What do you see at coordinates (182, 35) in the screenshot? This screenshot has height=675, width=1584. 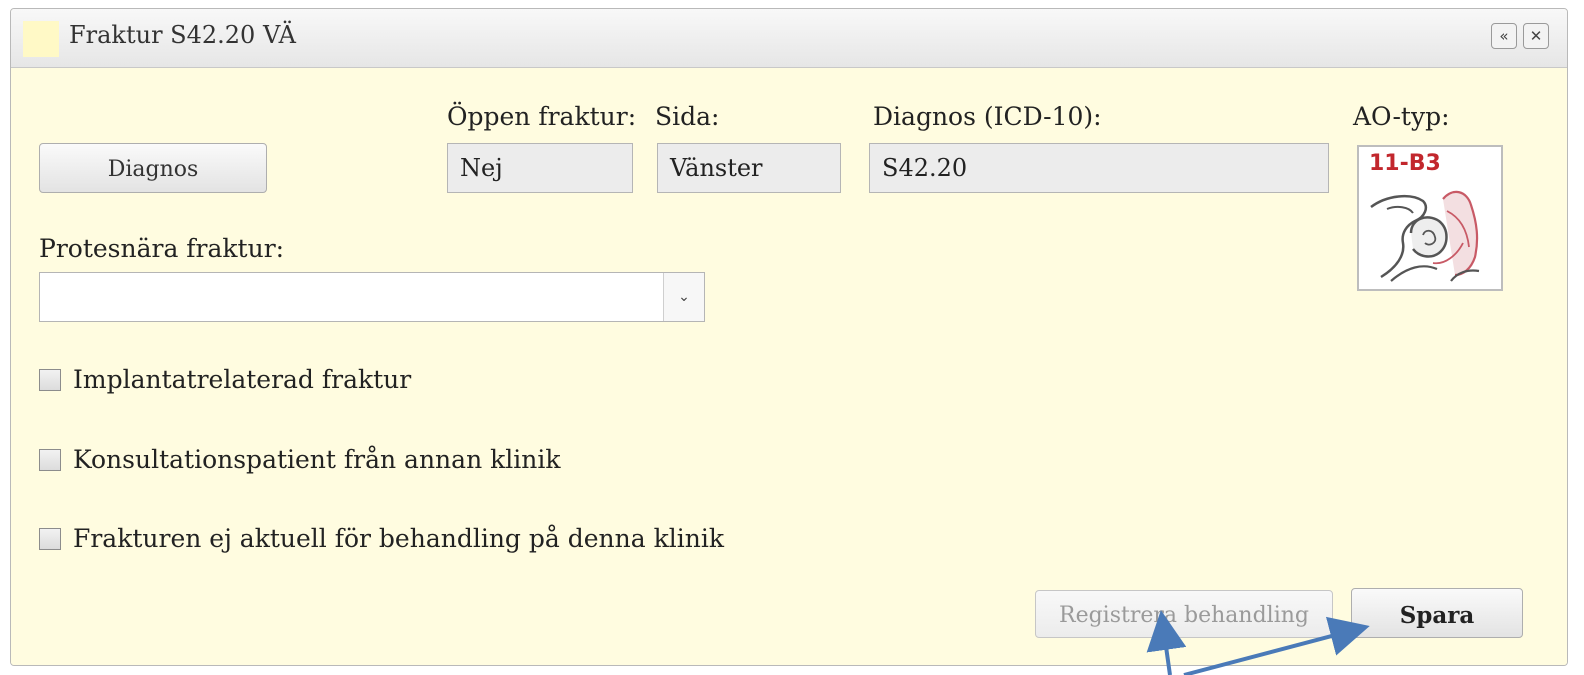 I see `dialog-title: Fraktur S42.20 VÄ` at bounding box center [182, 35].